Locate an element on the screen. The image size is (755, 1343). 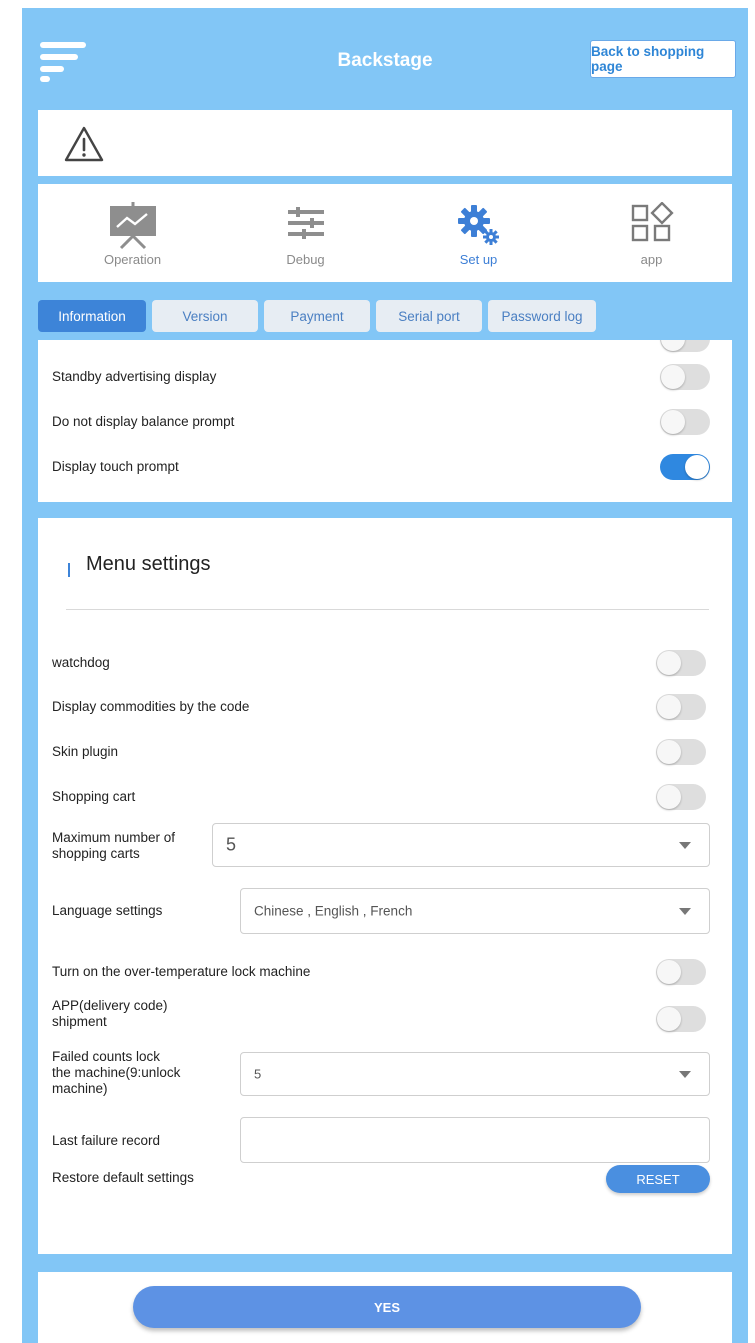
label-line: the machine(9:unlock is located at coordinates (116, 1072).